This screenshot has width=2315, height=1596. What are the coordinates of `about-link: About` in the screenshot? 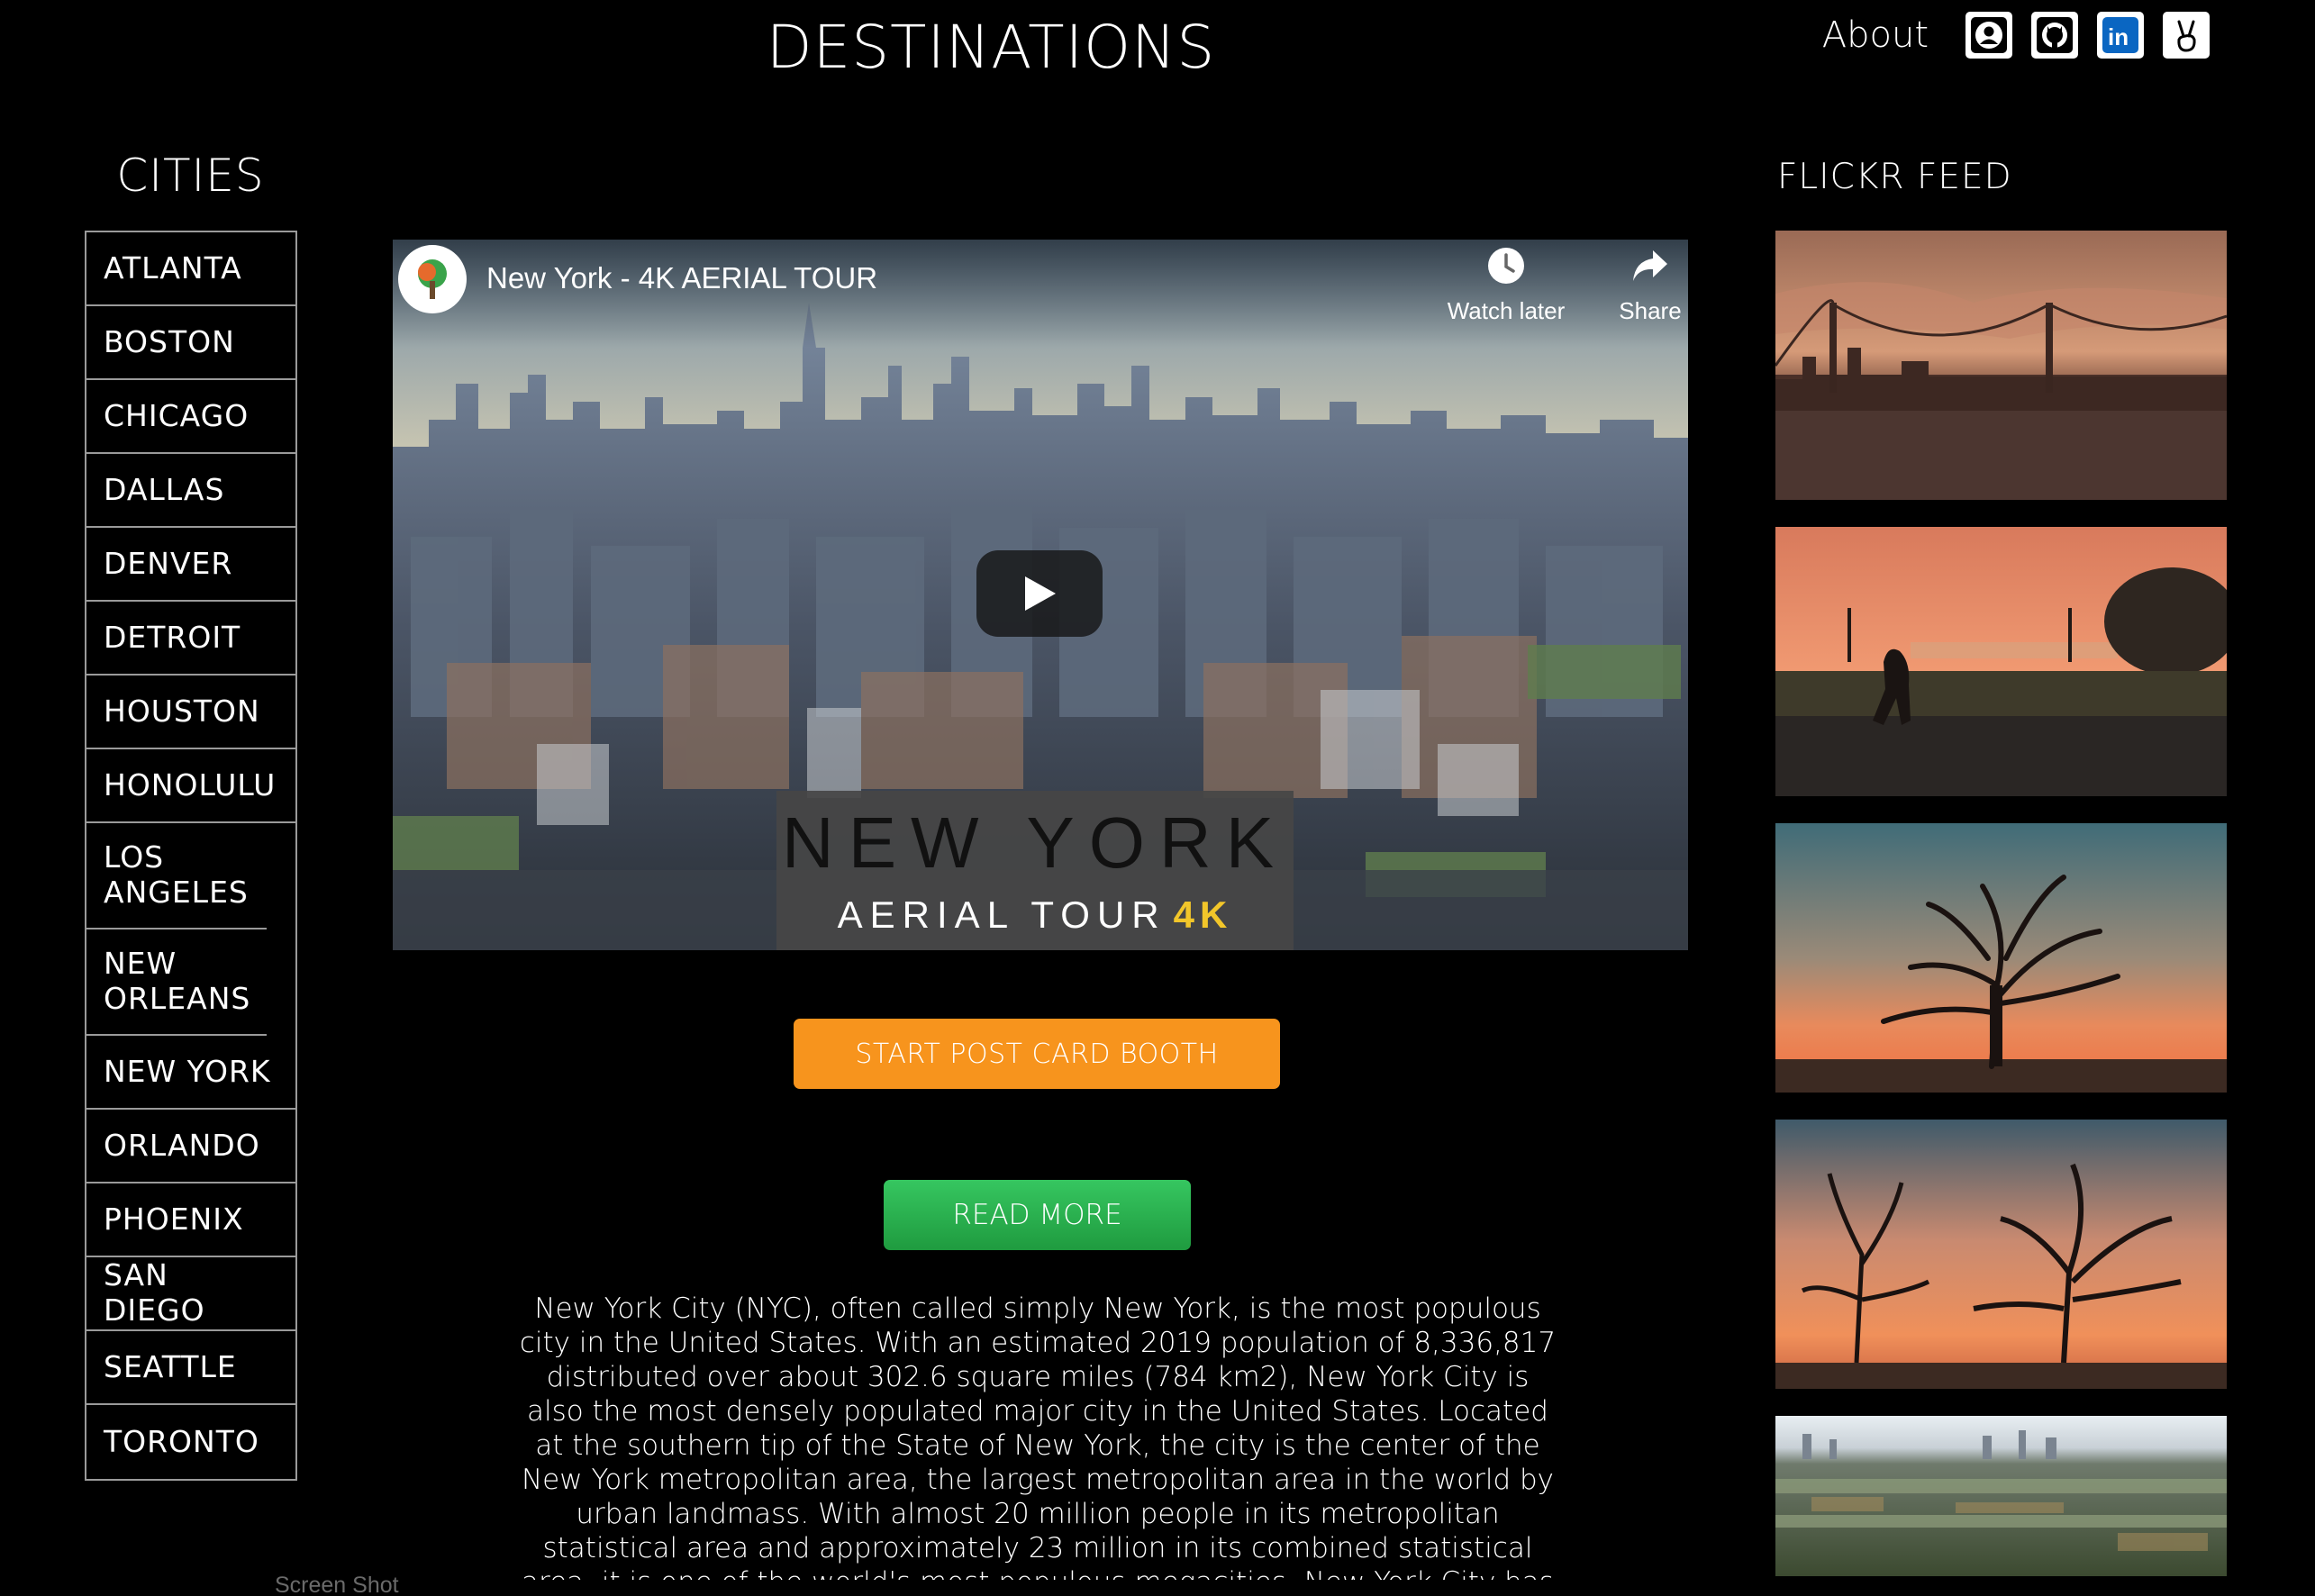 It's located at (1875, 35).